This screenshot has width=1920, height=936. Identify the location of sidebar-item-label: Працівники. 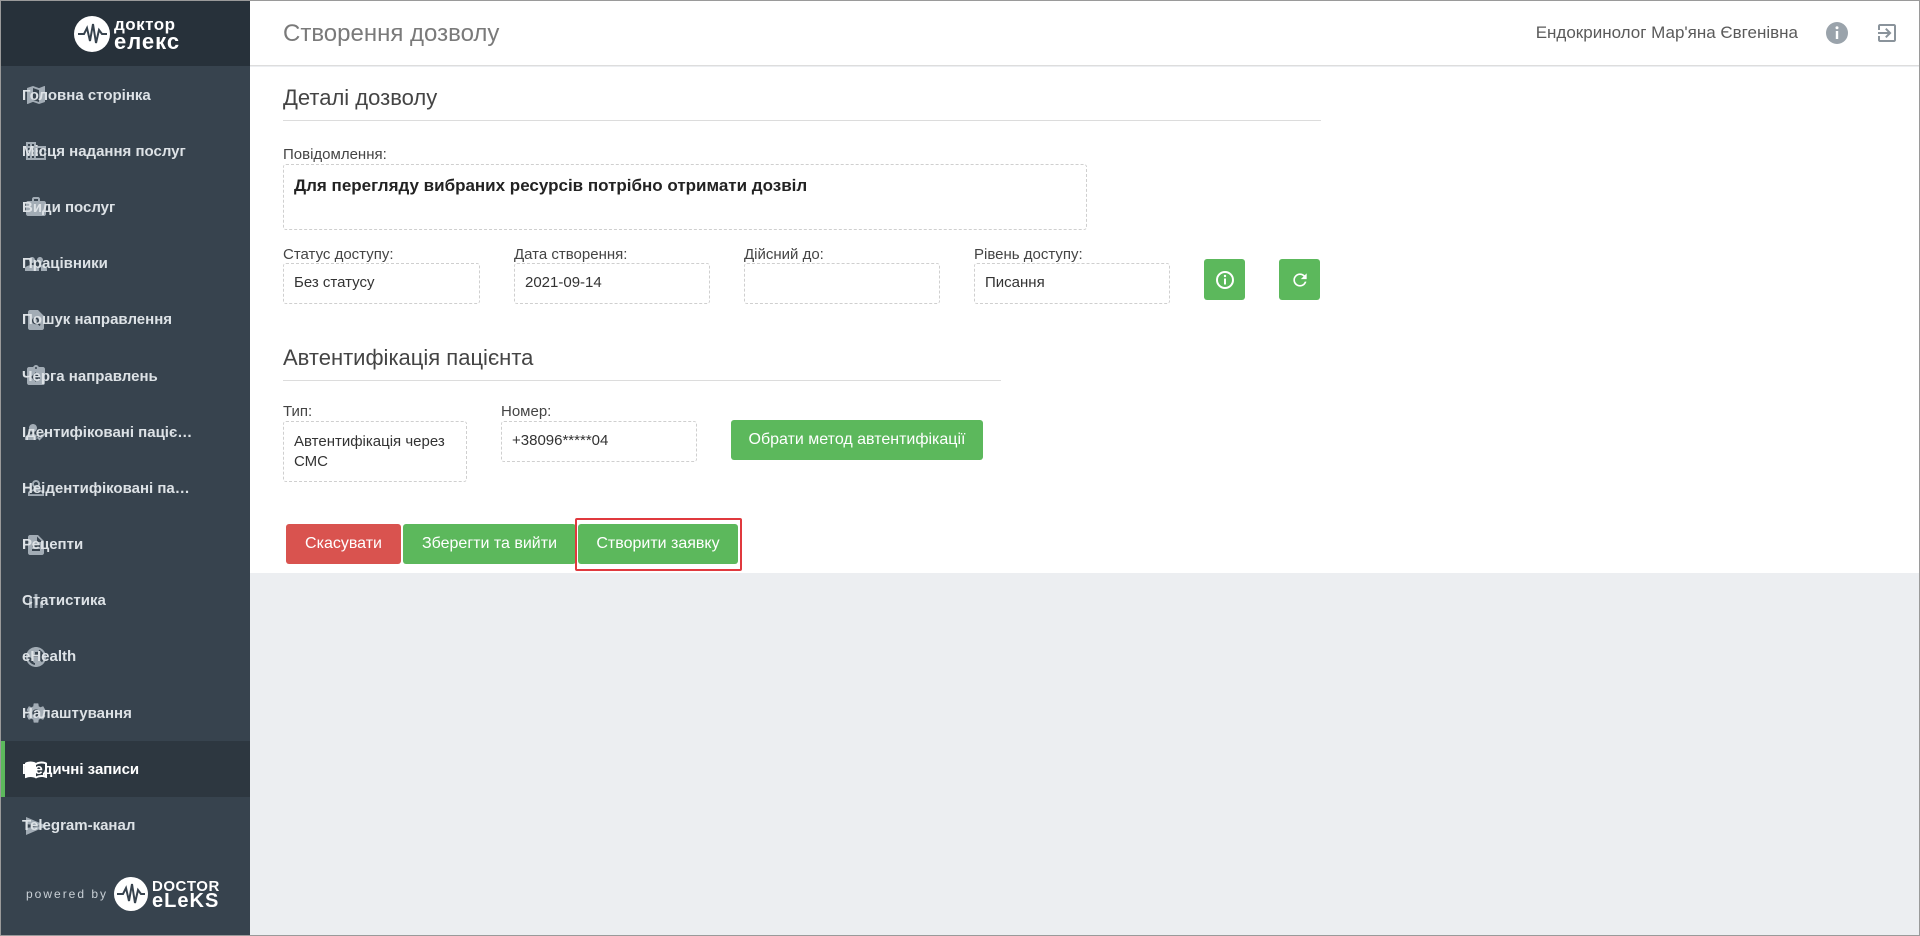
(65, 264).